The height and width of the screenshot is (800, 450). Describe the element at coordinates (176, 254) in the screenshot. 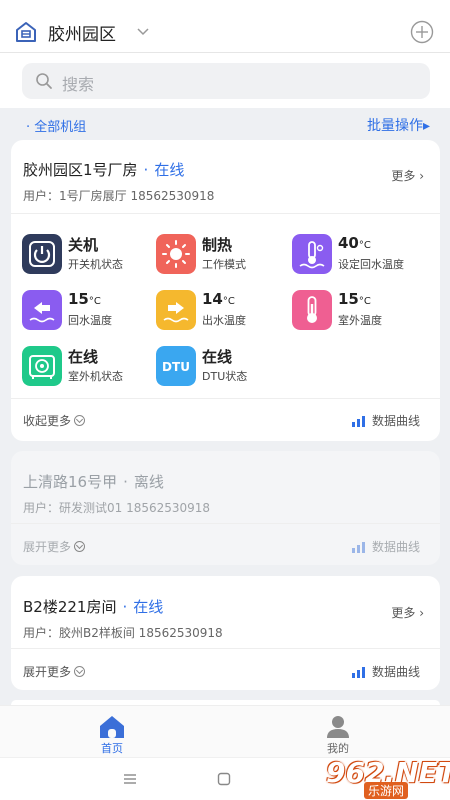

I see `sun-icon` at that location.